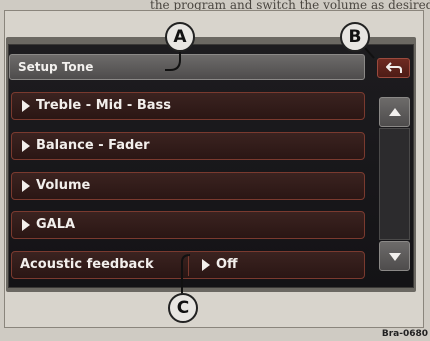 Image resolution: width=430 pixels, height=341 pixels. I want to click on figure-code: Bra-0680, so click(404, 334).